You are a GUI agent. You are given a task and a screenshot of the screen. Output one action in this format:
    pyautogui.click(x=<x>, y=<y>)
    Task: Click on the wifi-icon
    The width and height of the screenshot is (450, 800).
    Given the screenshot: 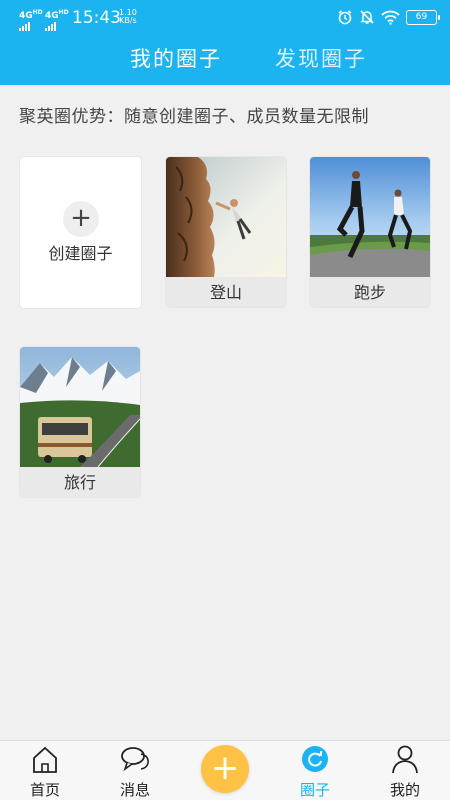 What is the action you would take?
    pyautogui.click(x=390, y=17)
    